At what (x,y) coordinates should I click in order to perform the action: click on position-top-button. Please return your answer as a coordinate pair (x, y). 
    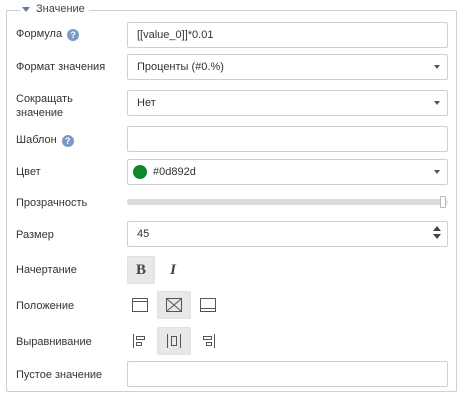
    Looking at the image, I should click on (140, 305).